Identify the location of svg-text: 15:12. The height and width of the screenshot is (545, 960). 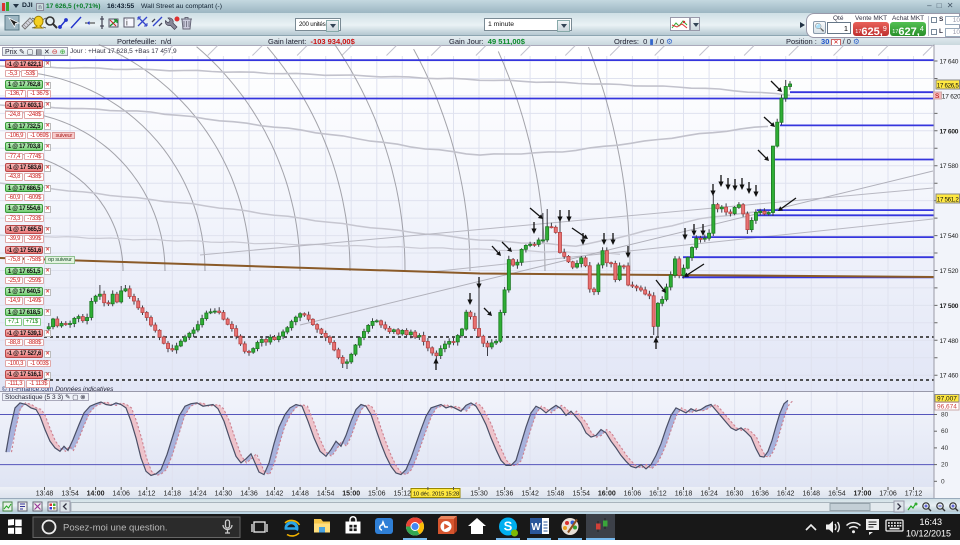
(403, 494).